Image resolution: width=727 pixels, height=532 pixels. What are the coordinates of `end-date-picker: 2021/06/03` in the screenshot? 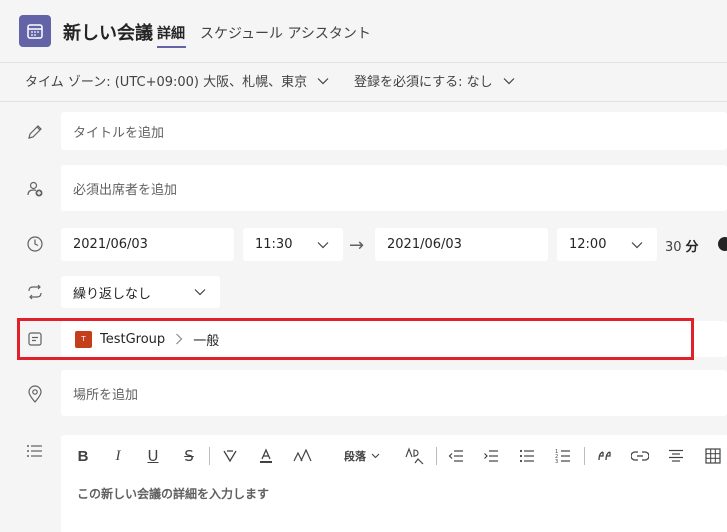 It's located at (461, 244).